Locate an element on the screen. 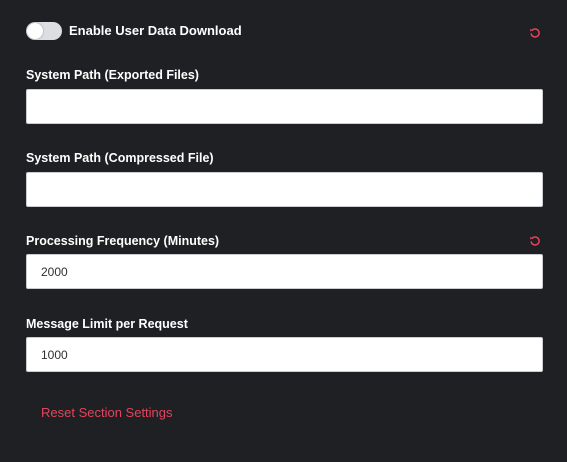 Image resolution: width=567 pixels, height=462 pixels. reset-section-settings-button: Reset Section Settings is located at coordinates (107, 412).